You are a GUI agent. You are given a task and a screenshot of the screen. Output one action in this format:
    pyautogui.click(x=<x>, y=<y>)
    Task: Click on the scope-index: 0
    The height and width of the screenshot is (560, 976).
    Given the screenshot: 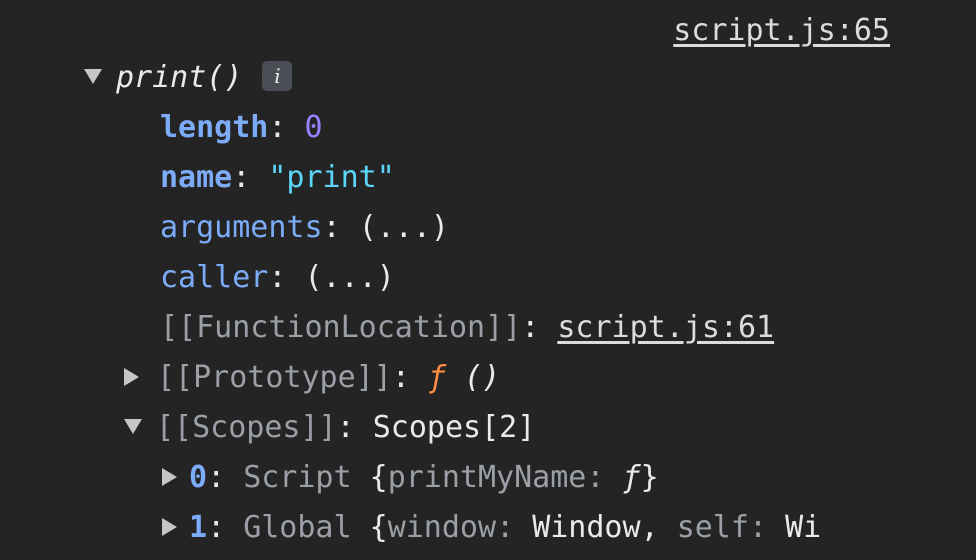 What is the action you would take?
    pyautogui.click(x=198, y=477)
    